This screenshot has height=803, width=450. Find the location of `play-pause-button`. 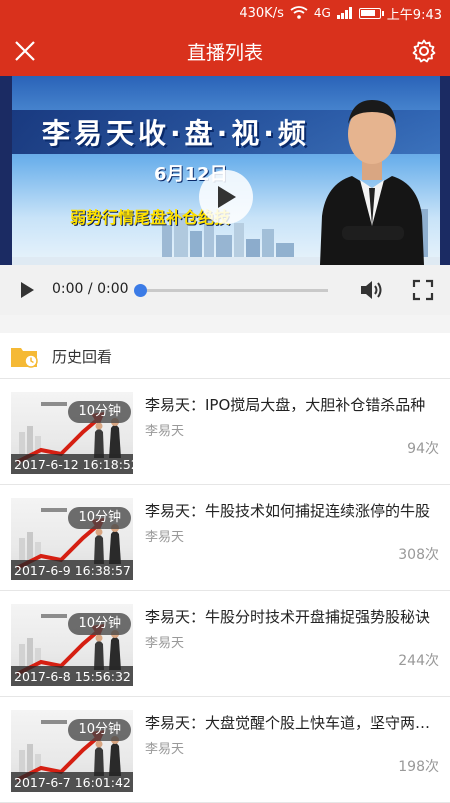

play-pause-button is located at coordinates (27, 290).